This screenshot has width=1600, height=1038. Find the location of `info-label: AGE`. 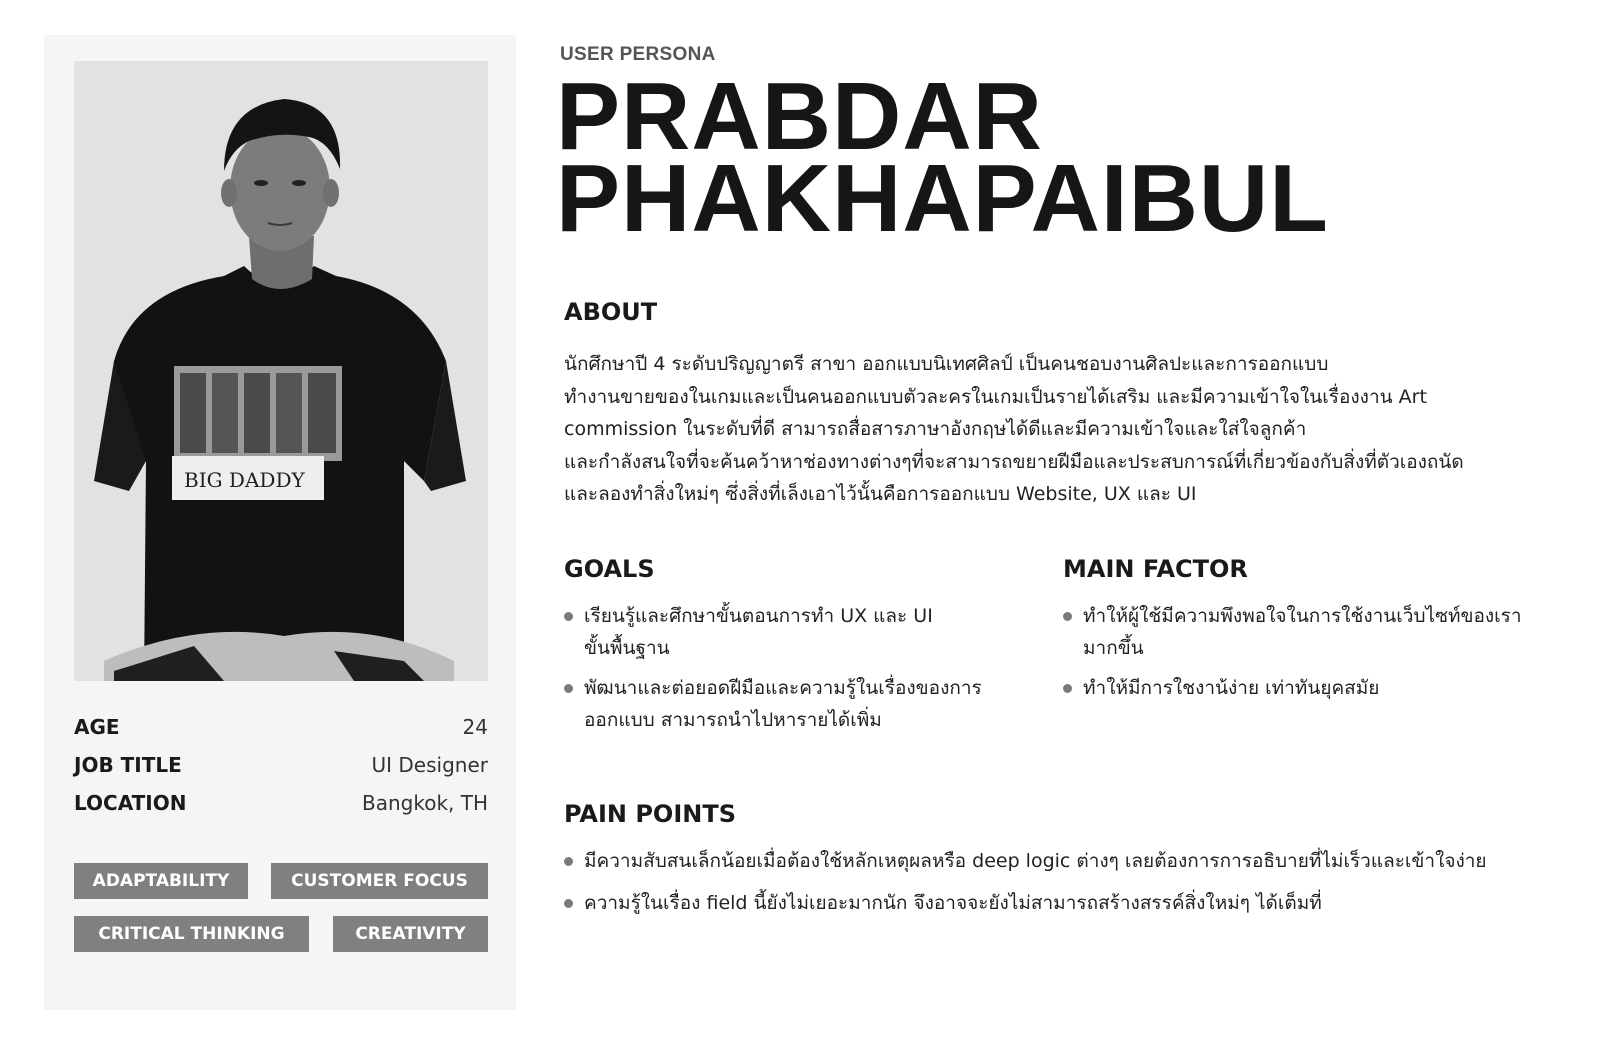

info-label: AGE is located at coordinates (97, 727).